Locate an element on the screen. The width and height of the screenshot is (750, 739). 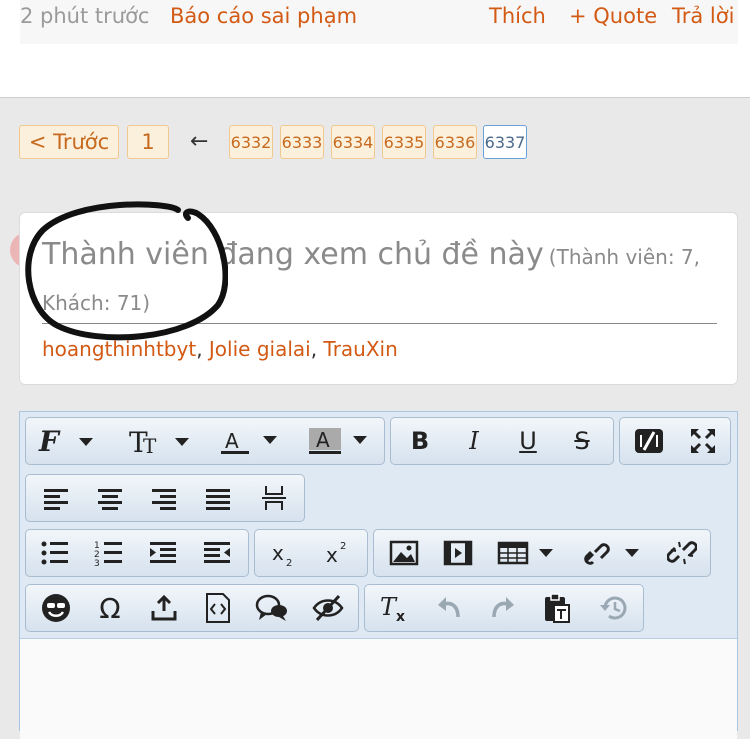
bullet-list-button is located at coordinates (55, 553).